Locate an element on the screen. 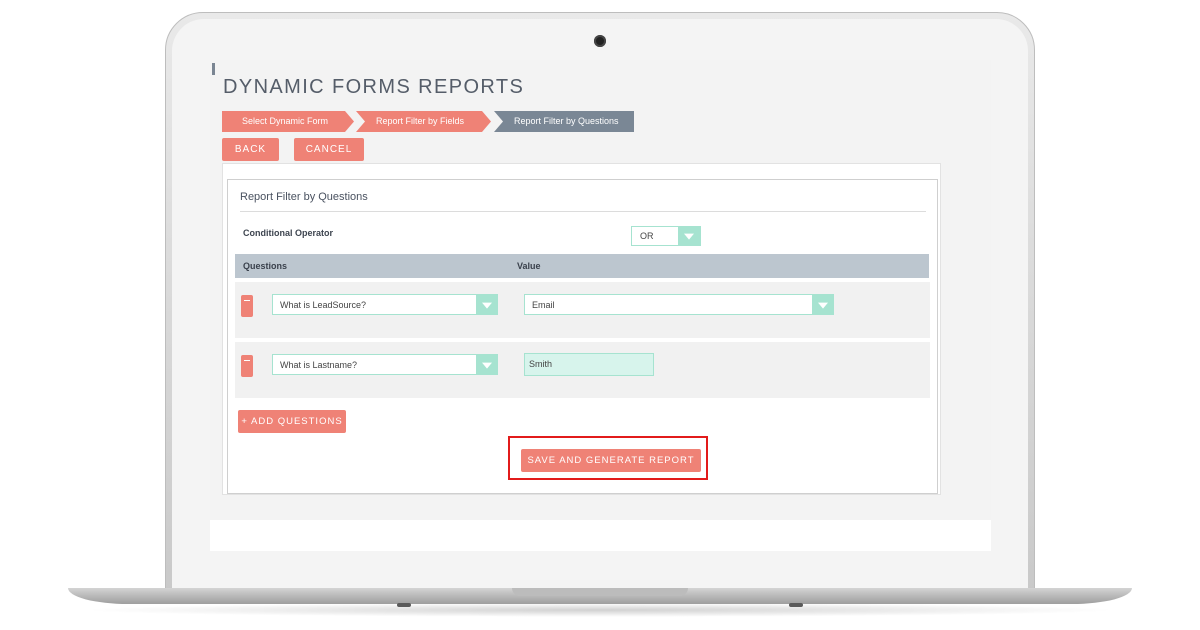  question-select: What is LeadSource? is located at coordinates (385, 304).